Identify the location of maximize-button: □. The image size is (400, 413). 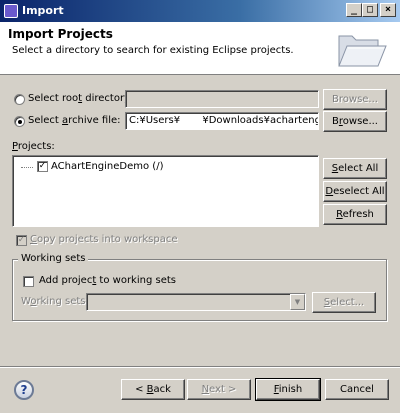
(370, 10).